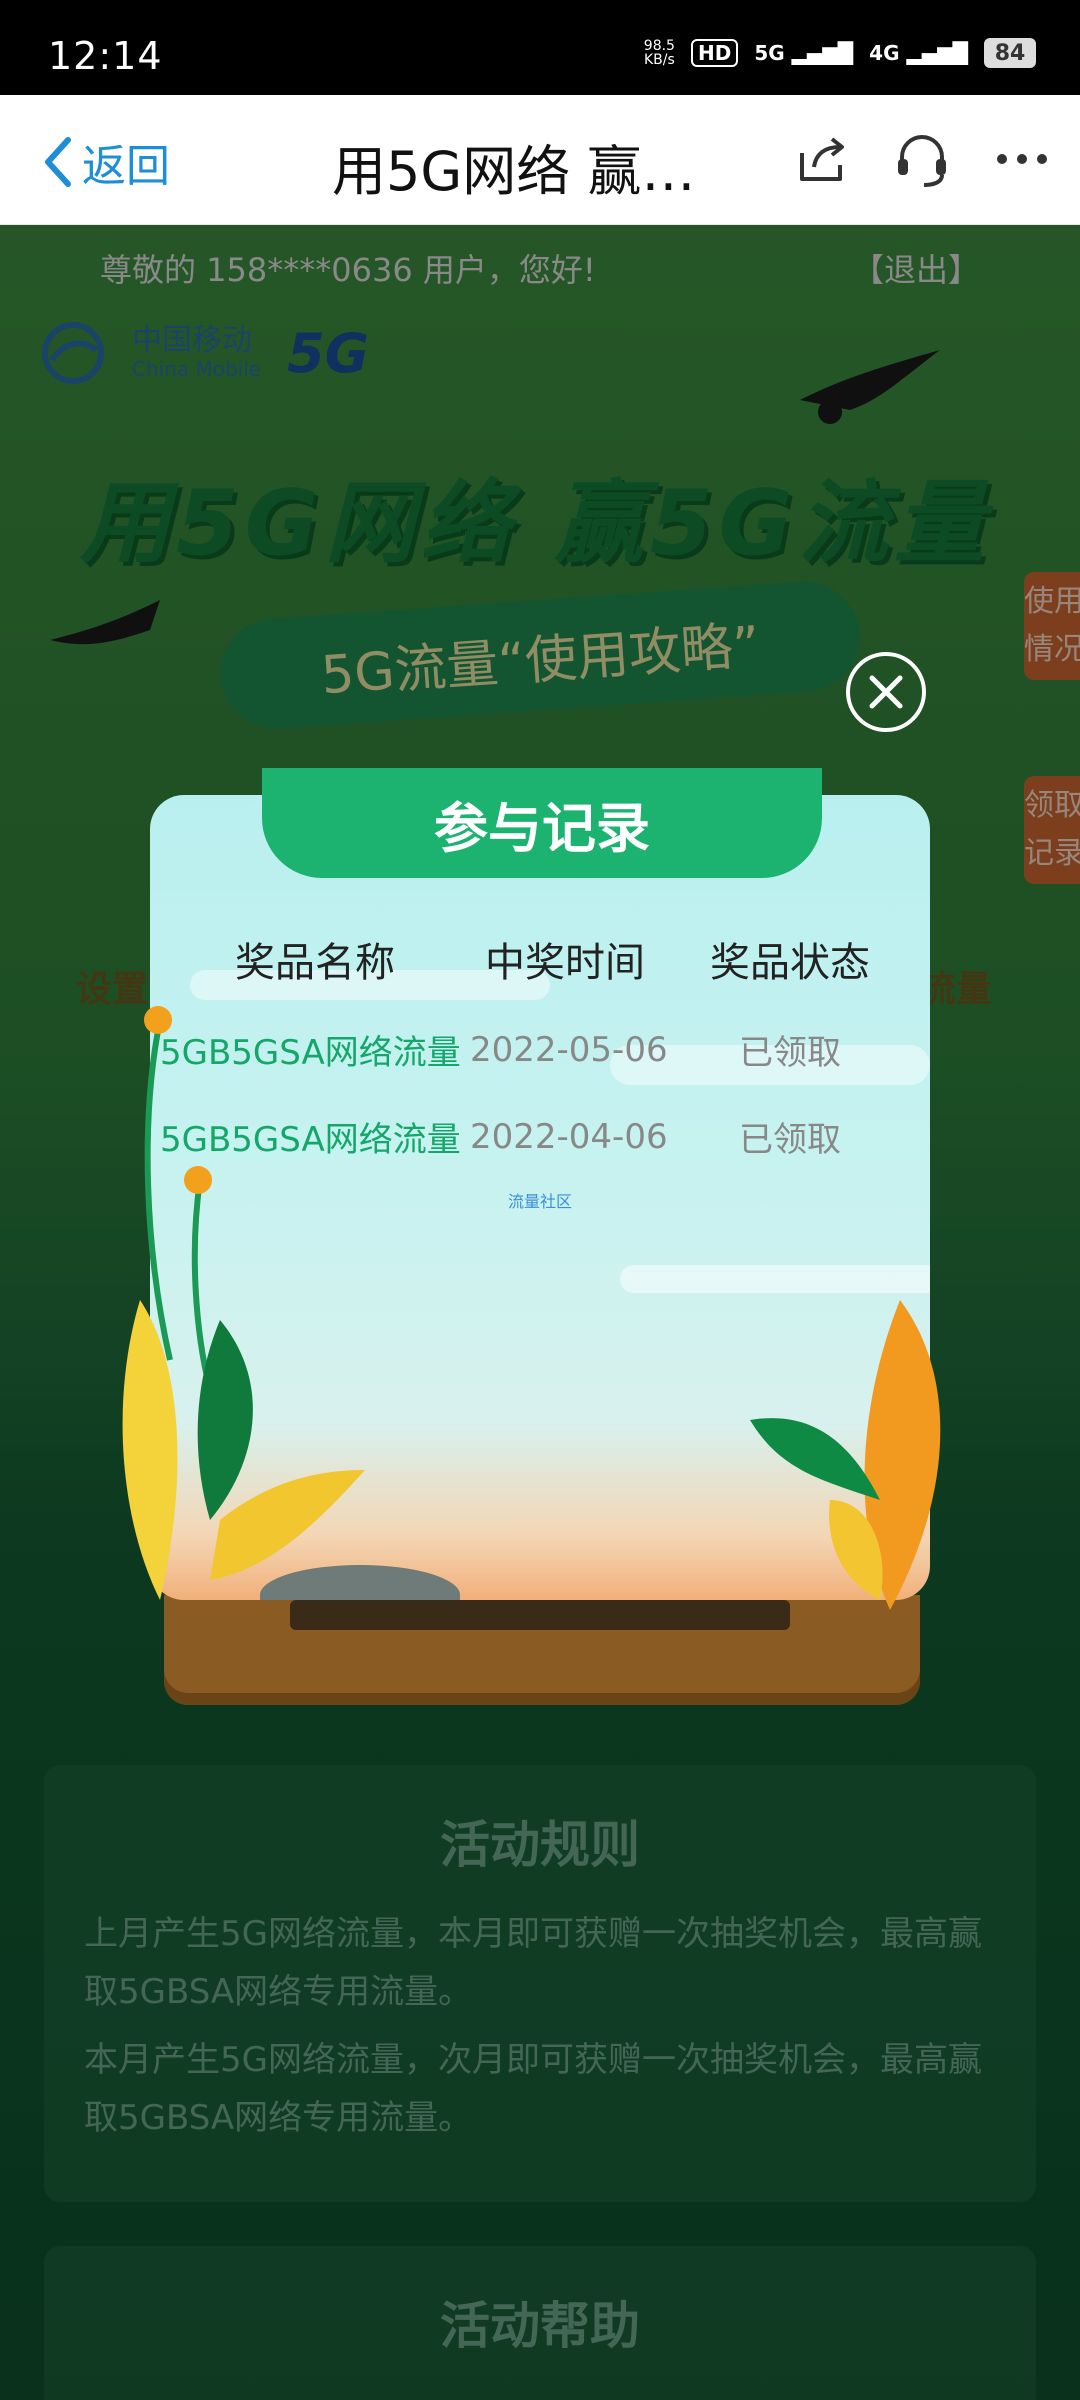 This screenshot has height=2400, width=1080. Describe the element at coordinates (822, 159) in the screenshot. I see `share-icon` at that location.